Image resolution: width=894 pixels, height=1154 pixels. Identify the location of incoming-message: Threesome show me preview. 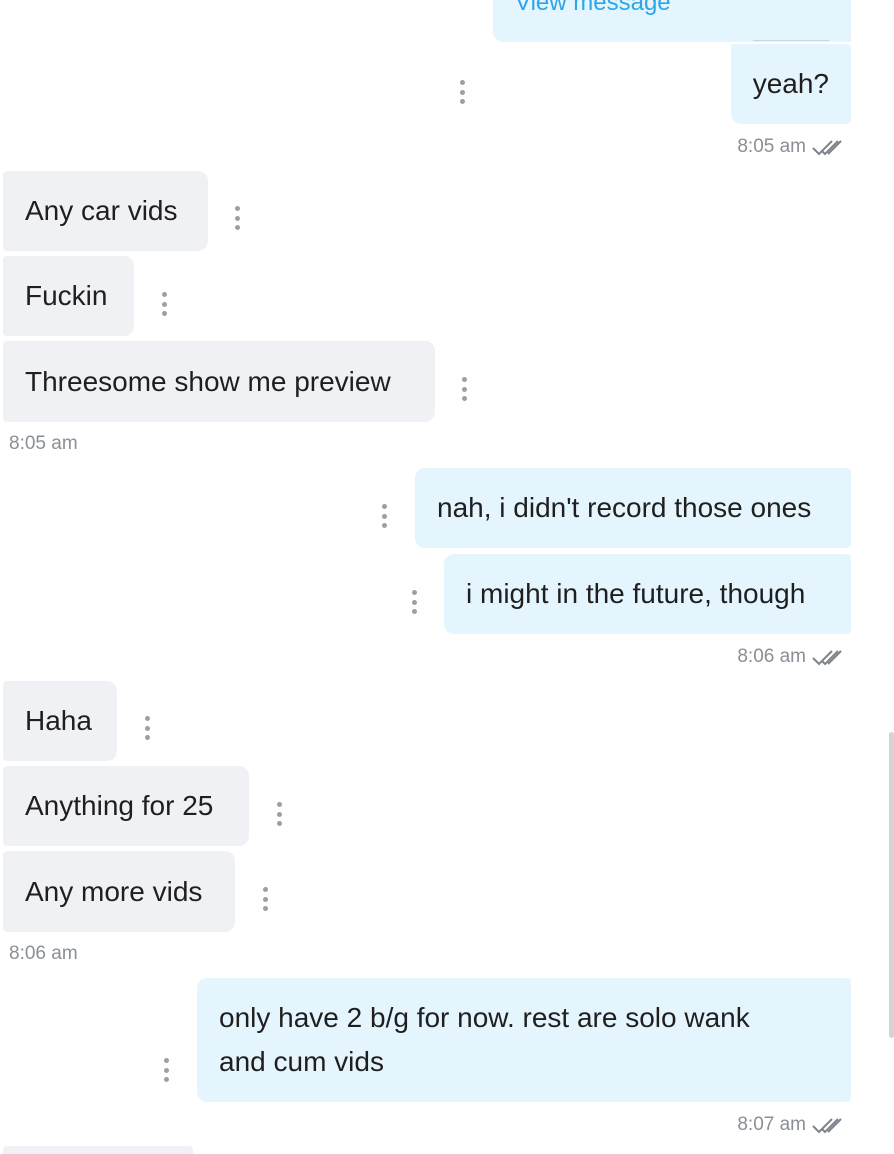
(219, 381).